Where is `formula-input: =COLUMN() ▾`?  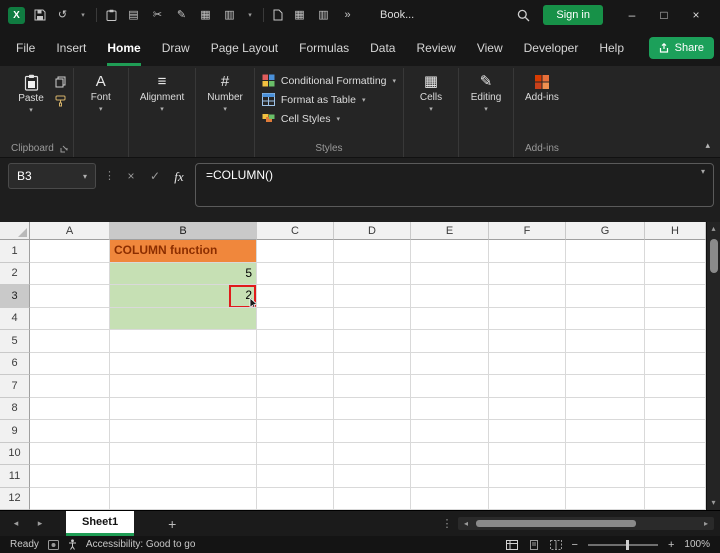
formula-input: =COLUMN() ▾ is located at coordinates (454, 185).